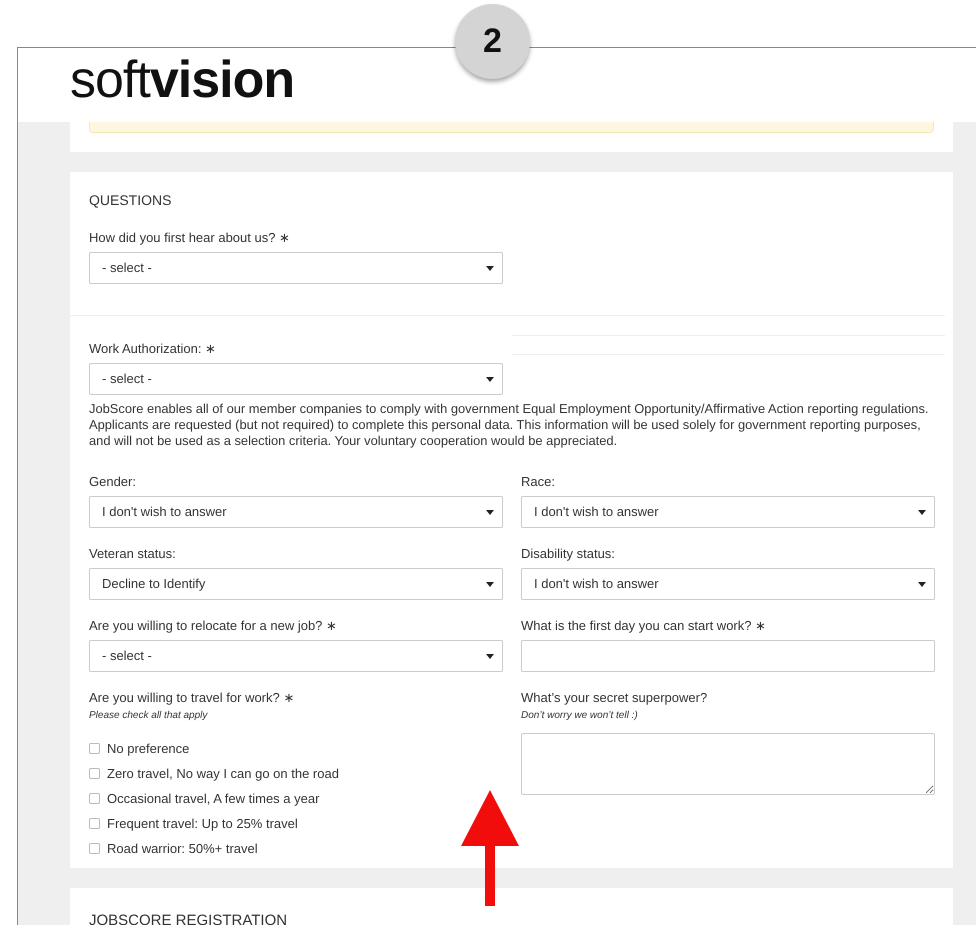  I want to click on field-label: What is the first day you can start work? ∗, so click(644, 626).